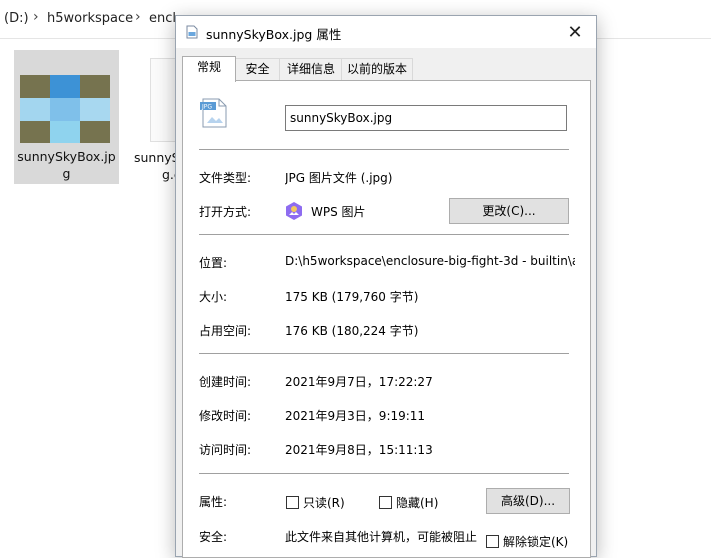 The image size is (711, 558). I want to click on breadcrumb-subfolder: encl, so click(162, 18).